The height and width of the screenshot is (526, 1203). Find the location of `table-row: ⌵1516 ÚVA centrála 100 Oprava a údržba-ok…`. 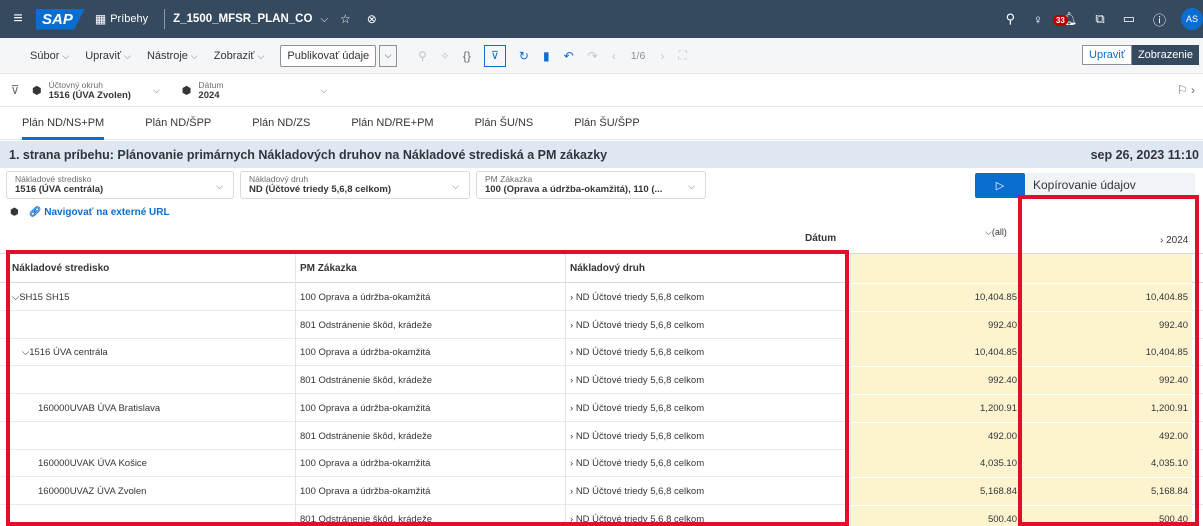

table-row: ⌵1516 ÚVA centrála 100 Oprava a údržba-ok… is located at coordinates (601, 353).